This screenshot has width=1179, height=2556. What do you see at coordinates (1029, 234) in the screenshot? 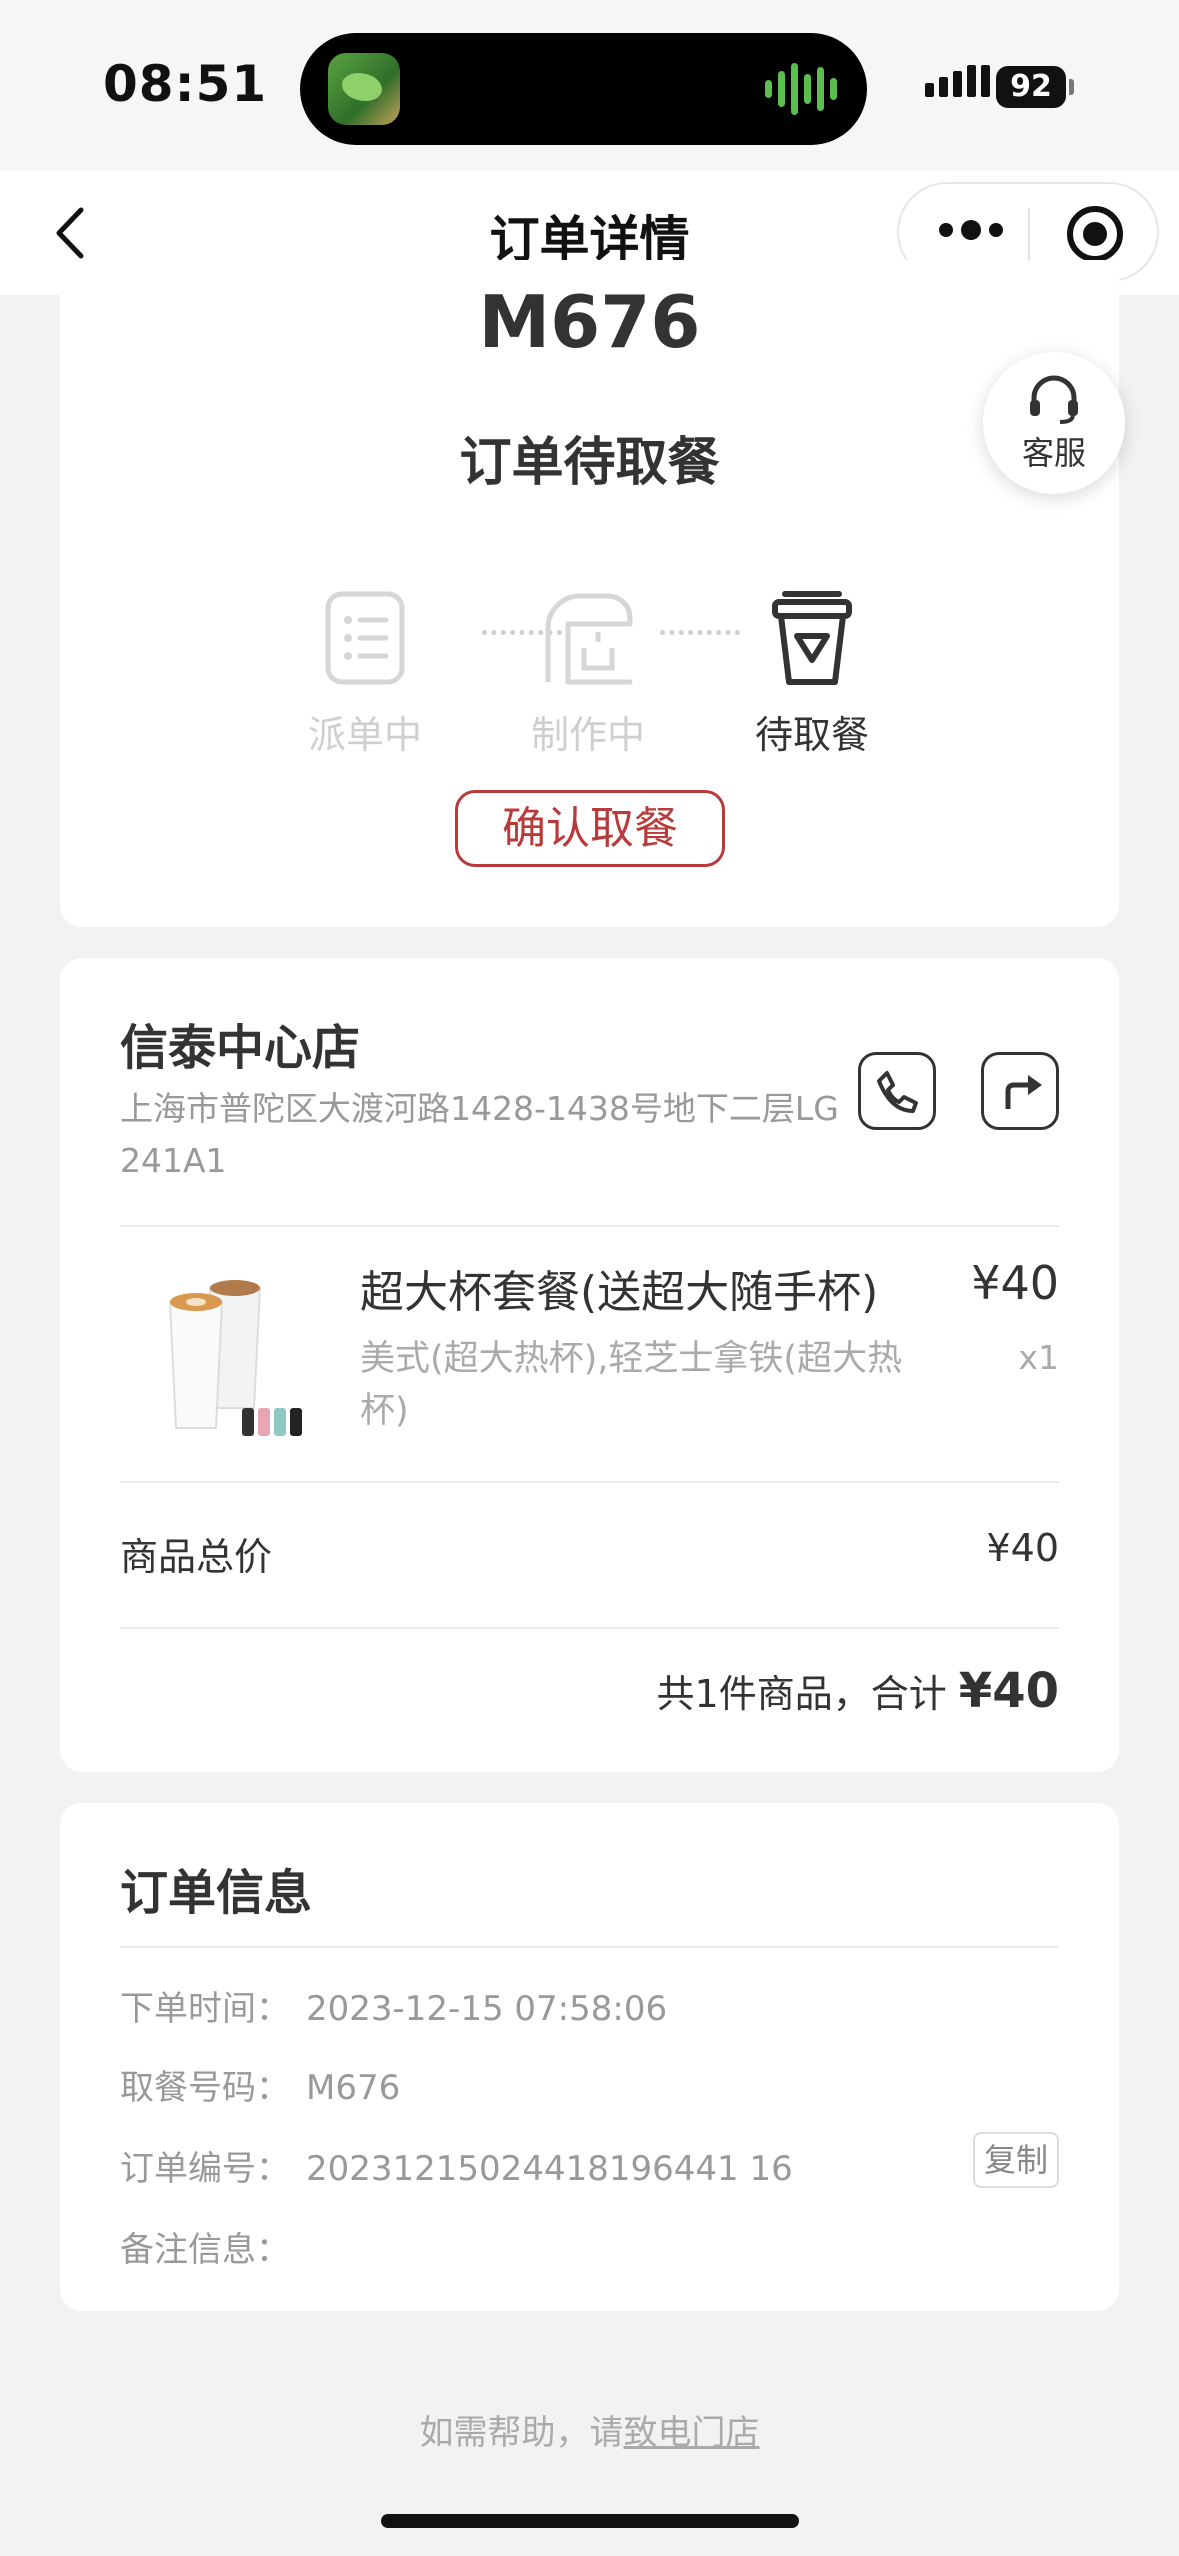
I see `capsule-divider` at bounding box center [1029, 234].